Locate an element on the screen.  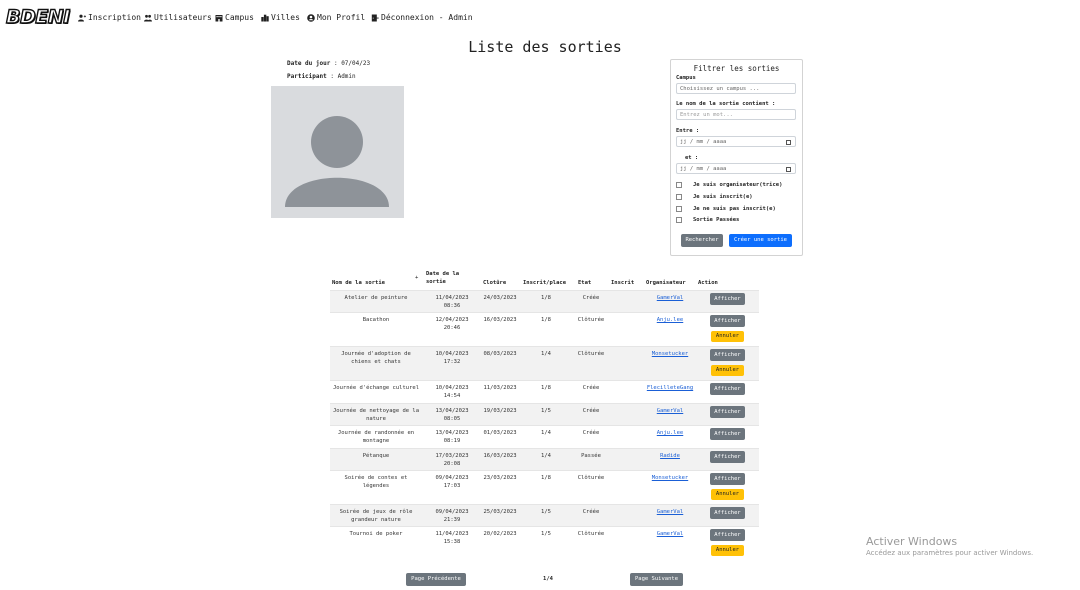
checkbox-label: Je suis organisateur(trice) is located at coordinates (738, 185).